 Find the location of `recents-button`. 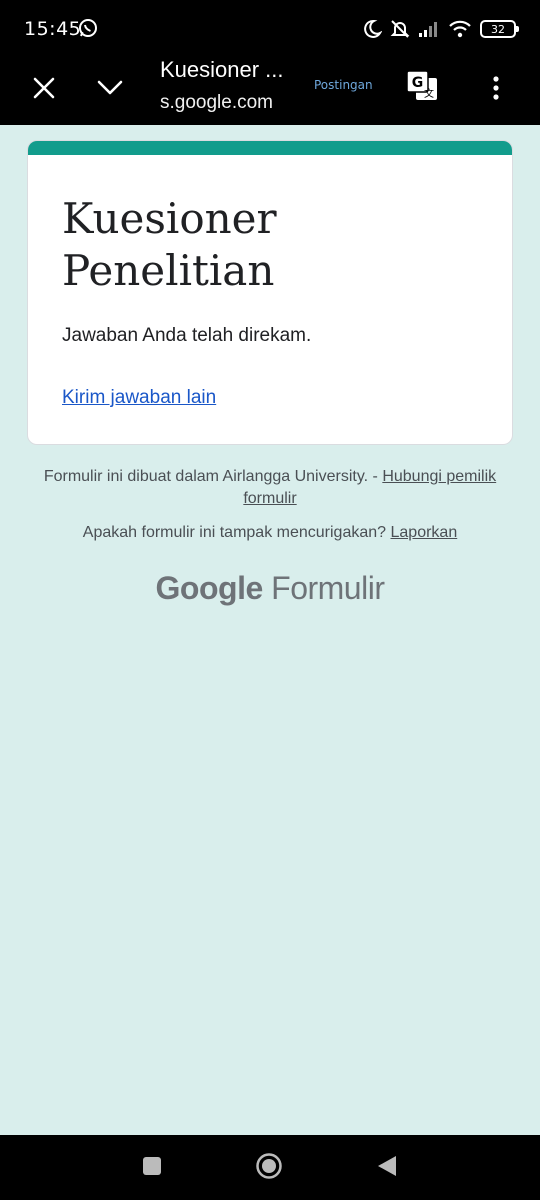

recents-button is located at coordinates (152, 1168).